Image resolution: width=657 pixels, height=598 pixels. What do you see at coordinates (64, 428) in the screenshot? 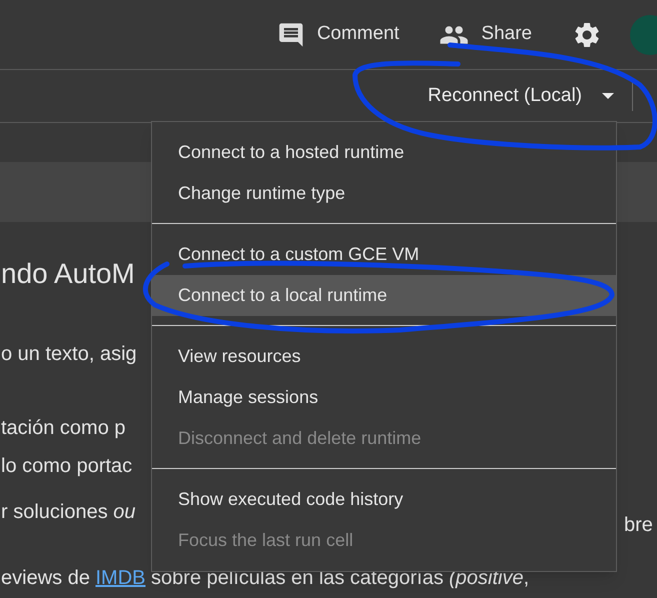
I see `paragraph-text: tación como p` at bounding box center [64, 428].